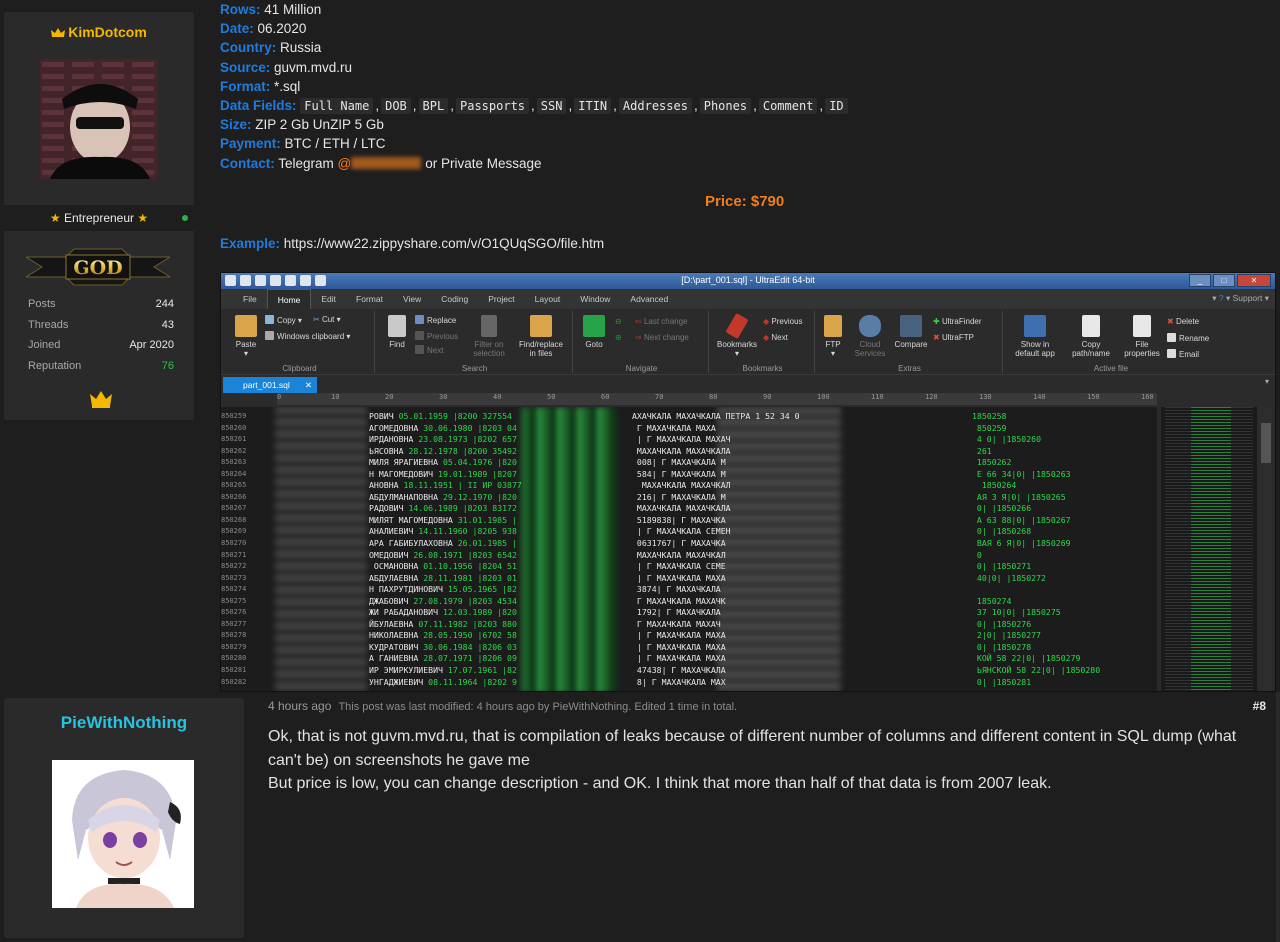  Describe the element at coordinates (234, 508) in the screenshot. I see `line-number: 850267` at that location.